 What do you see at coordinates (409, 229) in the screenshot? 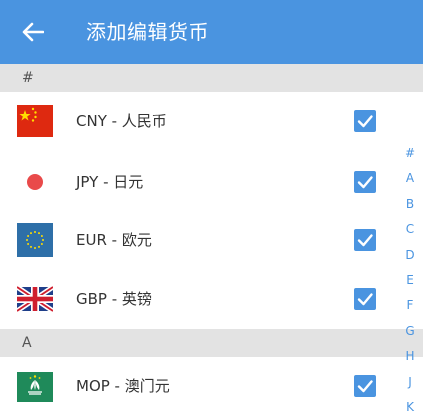
I see `index-letter: C` at bounding box center [409, 229].